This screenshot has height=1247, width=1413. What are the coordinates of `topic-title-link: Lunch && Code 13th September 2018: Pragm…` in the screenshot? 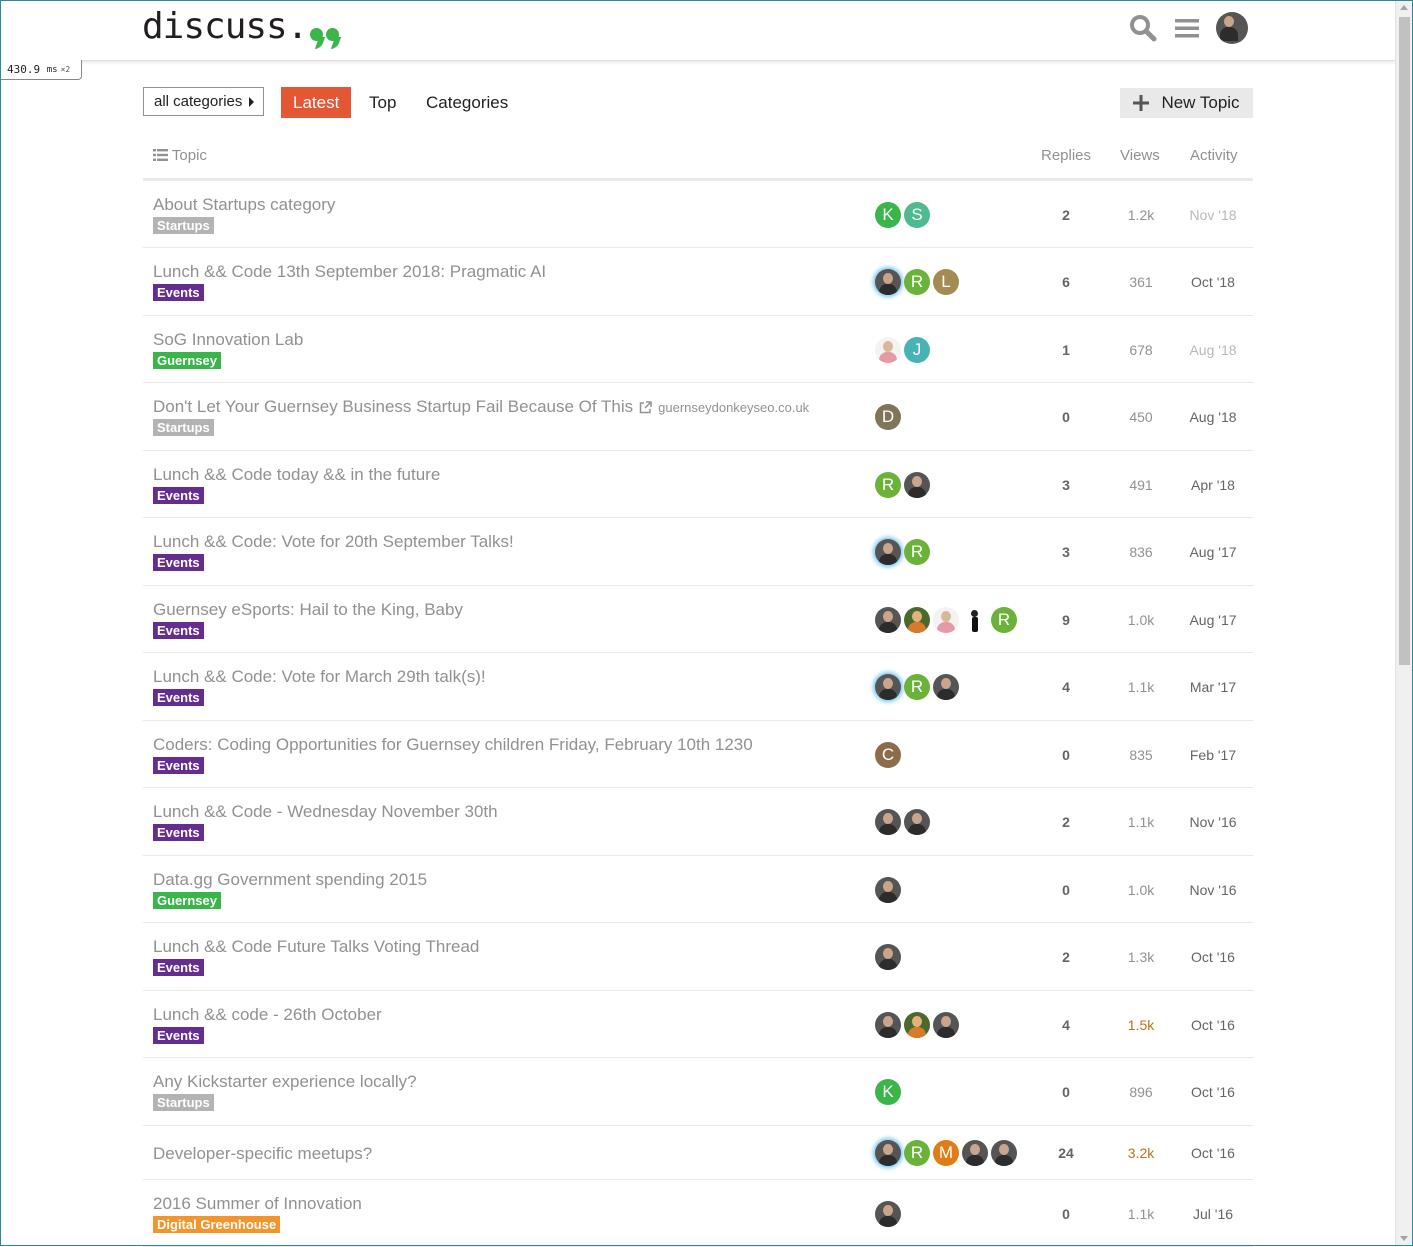 It's located at (349, 272).